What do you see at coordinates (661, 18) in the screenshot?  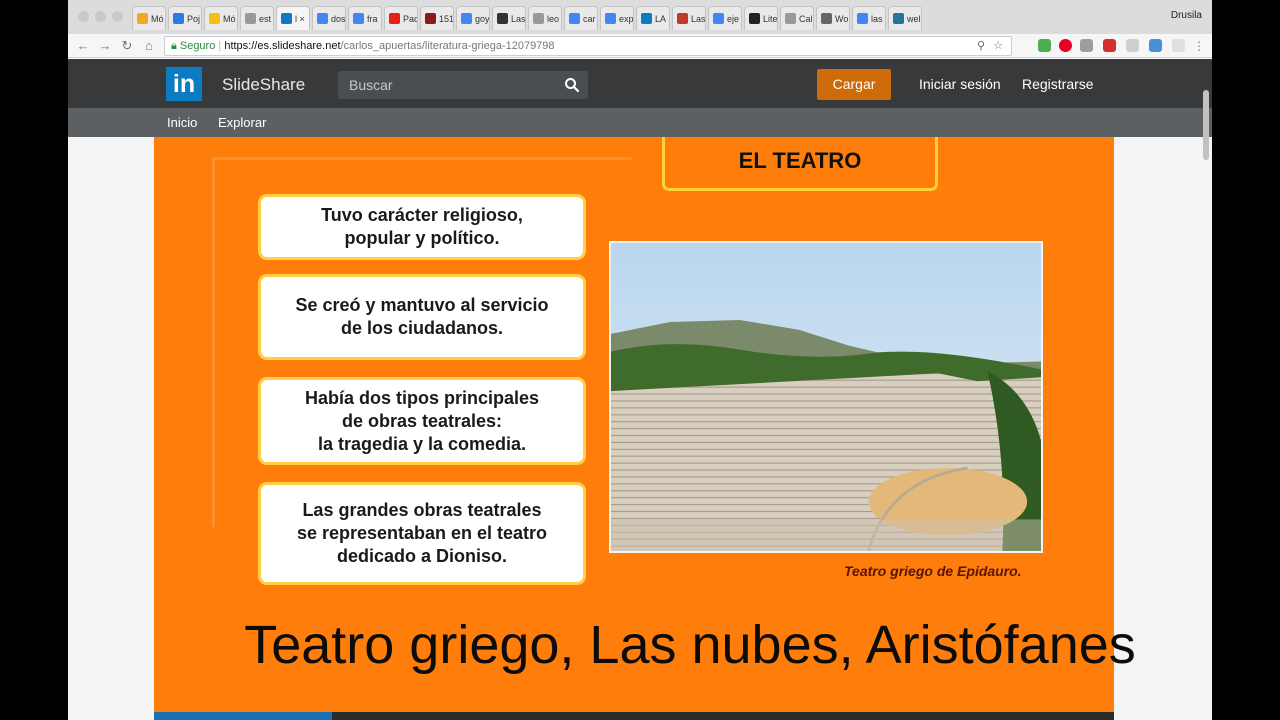 I see `tab-label: LA` at bounding box center [661, 18].